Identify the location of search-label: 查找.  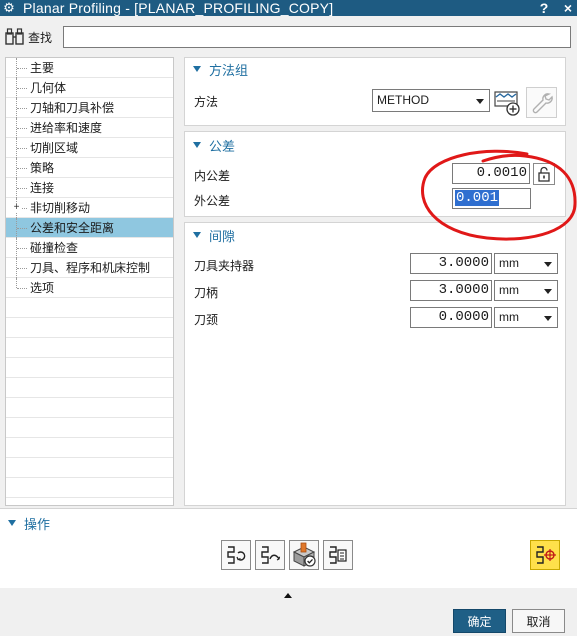
(40, 37).